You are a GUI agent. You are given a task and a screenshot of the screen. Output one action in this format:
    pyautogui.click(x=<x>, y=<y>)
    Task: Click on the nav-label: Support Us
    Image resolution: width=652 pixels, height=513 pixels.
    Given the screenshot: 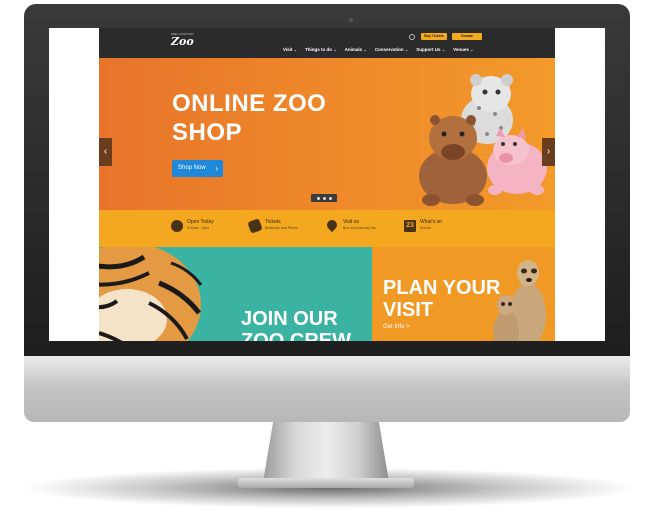 What is the action you would take?
    pyautogui.click(x=428, y=49)
    